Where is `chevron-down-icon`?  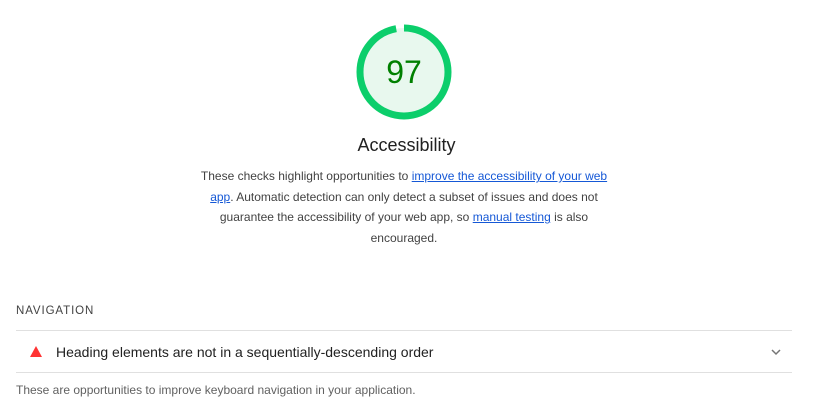 chevron-down-icon is located at coordinates (776, 352).